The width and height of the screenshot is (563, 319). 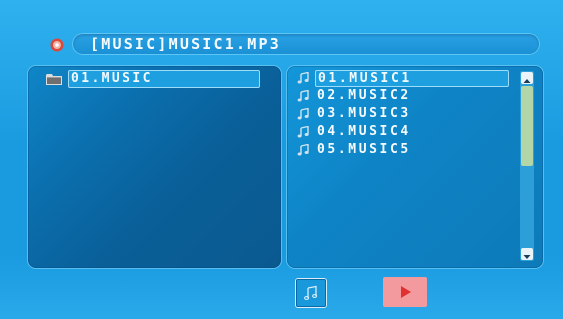 What do you see at coordinates (306, 44) in the screenshot?
I see `current-path-bar: [MUSIC]MUSIC1.MP3` at bounding box center [306, 44].